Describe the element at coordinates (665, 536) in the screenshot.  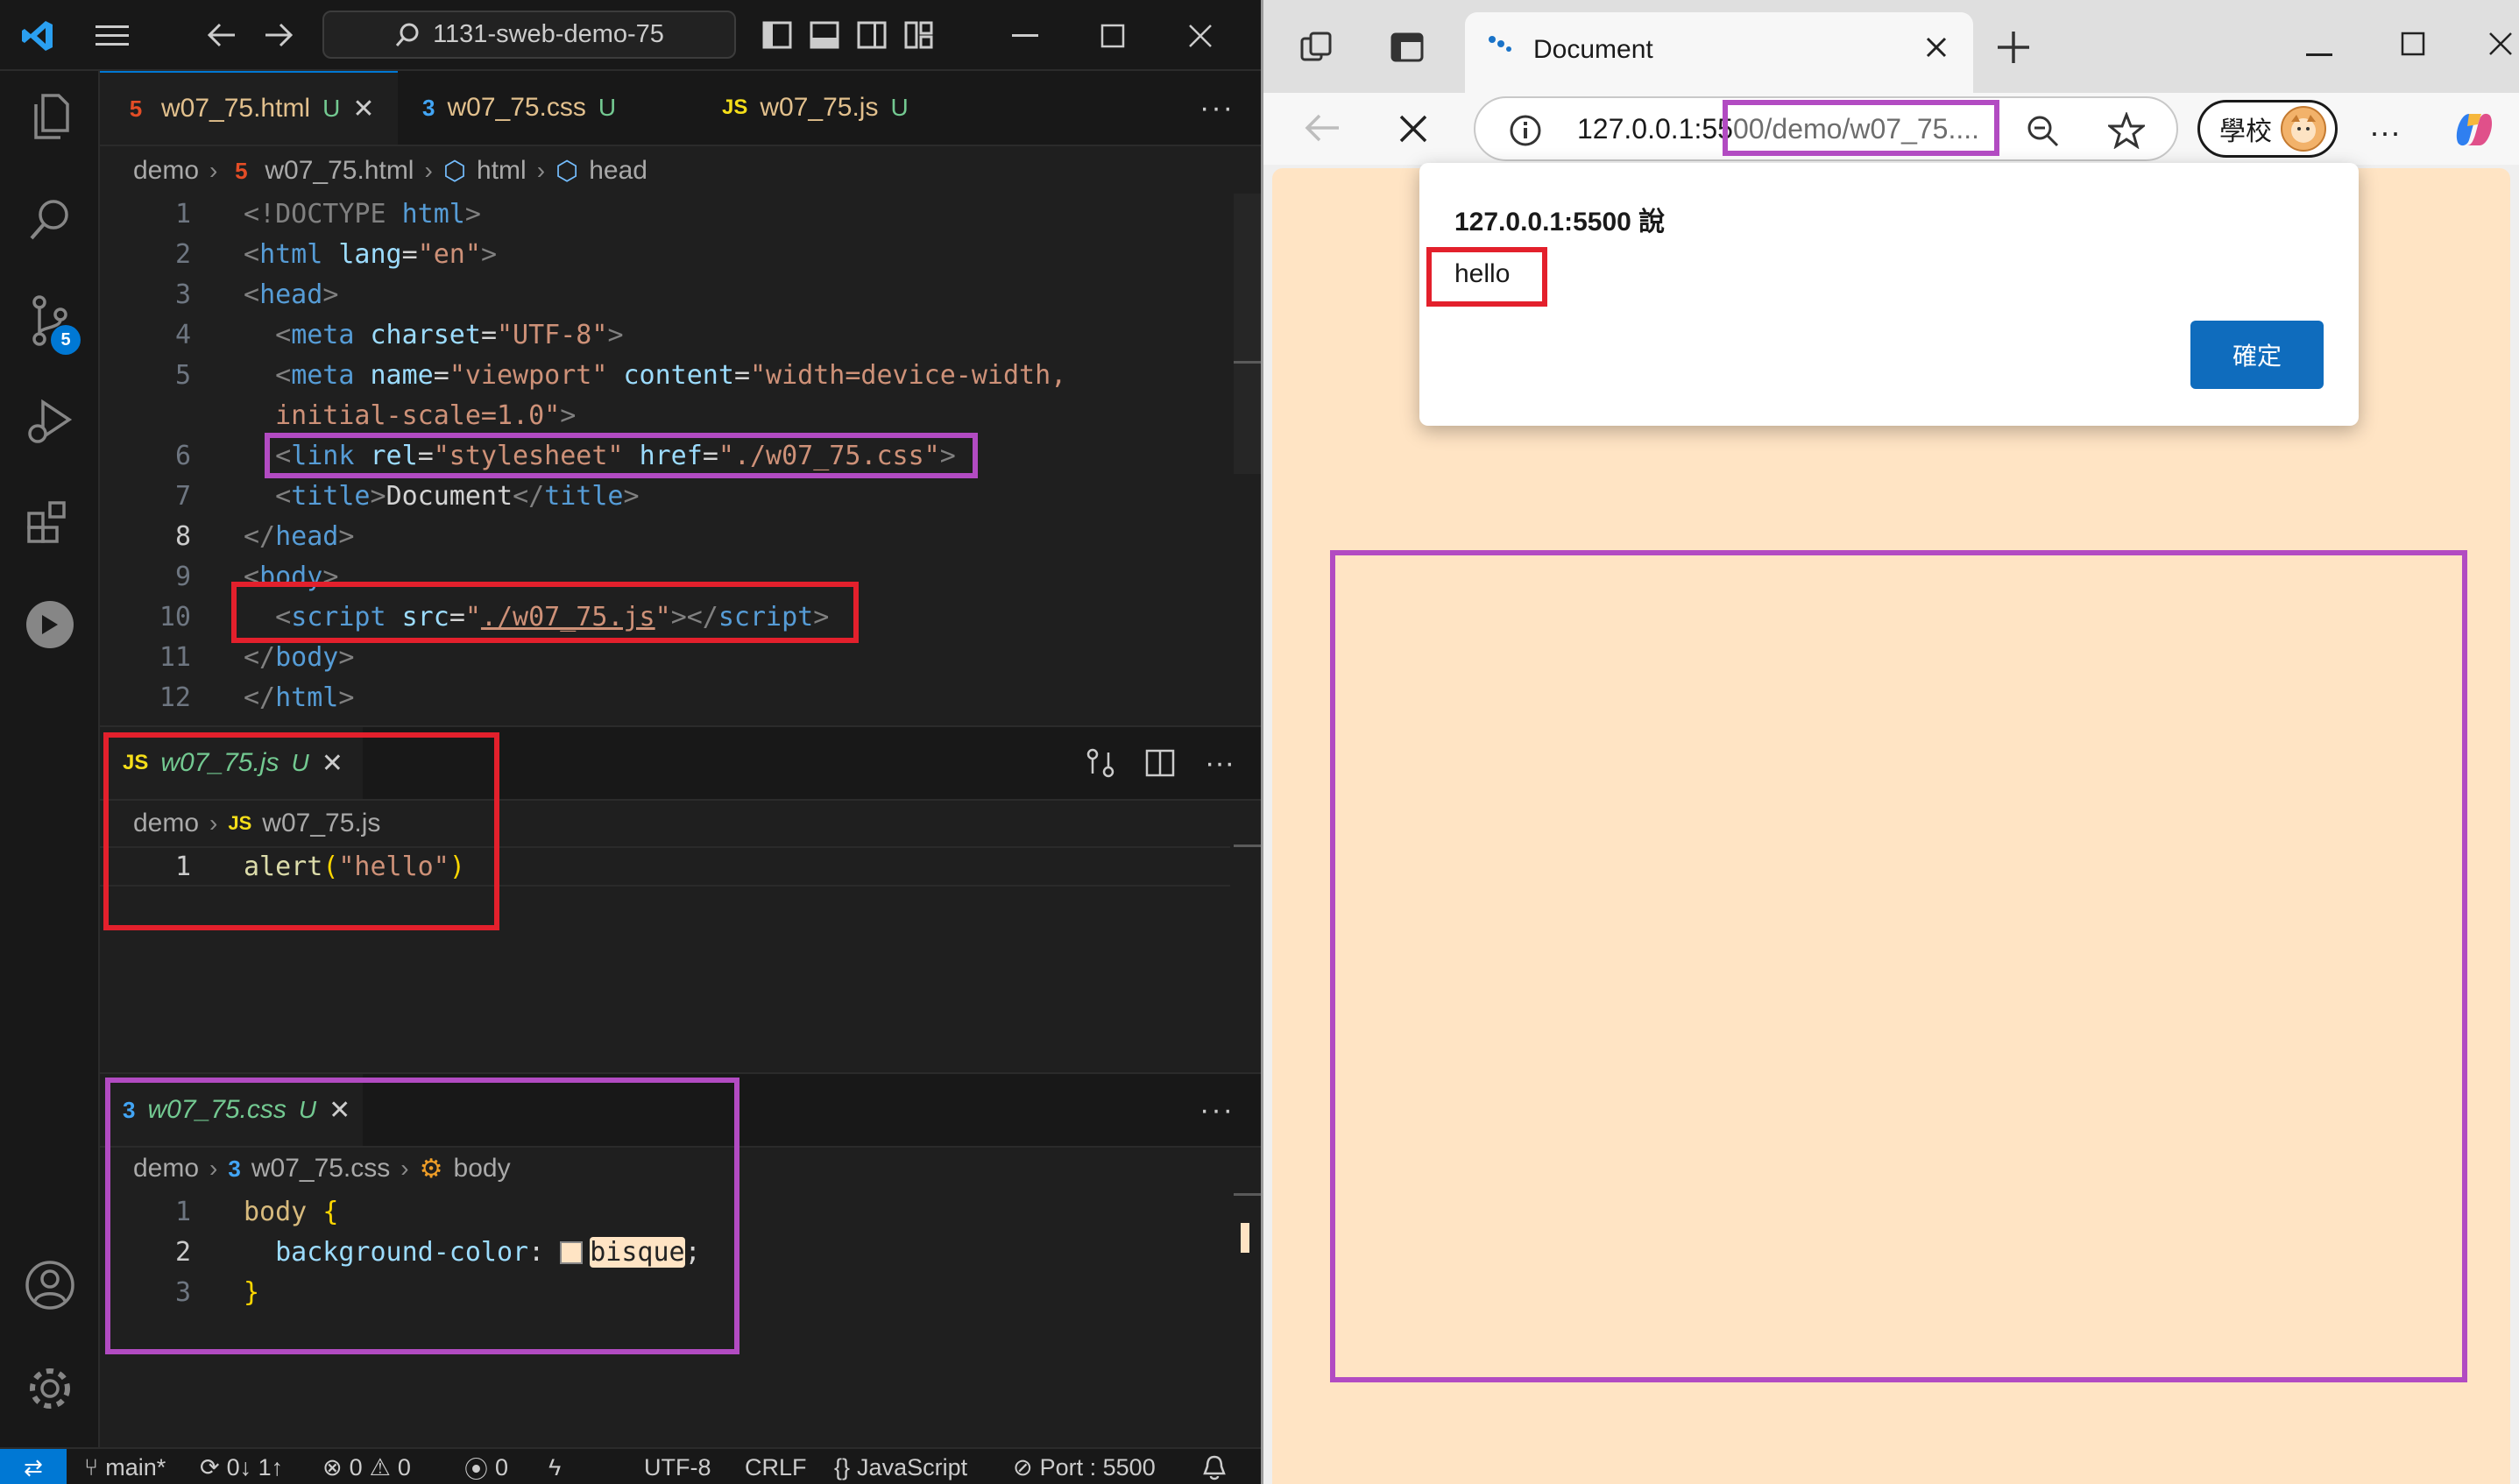
I see `code-line: 8 </head>` at that location.